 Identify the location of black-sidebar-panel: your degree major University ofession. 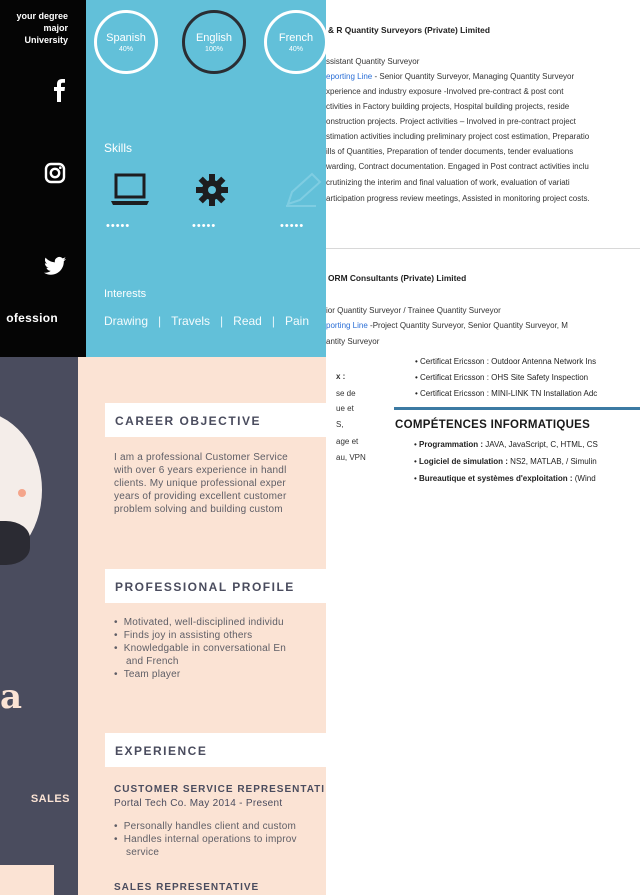
(43, 178).